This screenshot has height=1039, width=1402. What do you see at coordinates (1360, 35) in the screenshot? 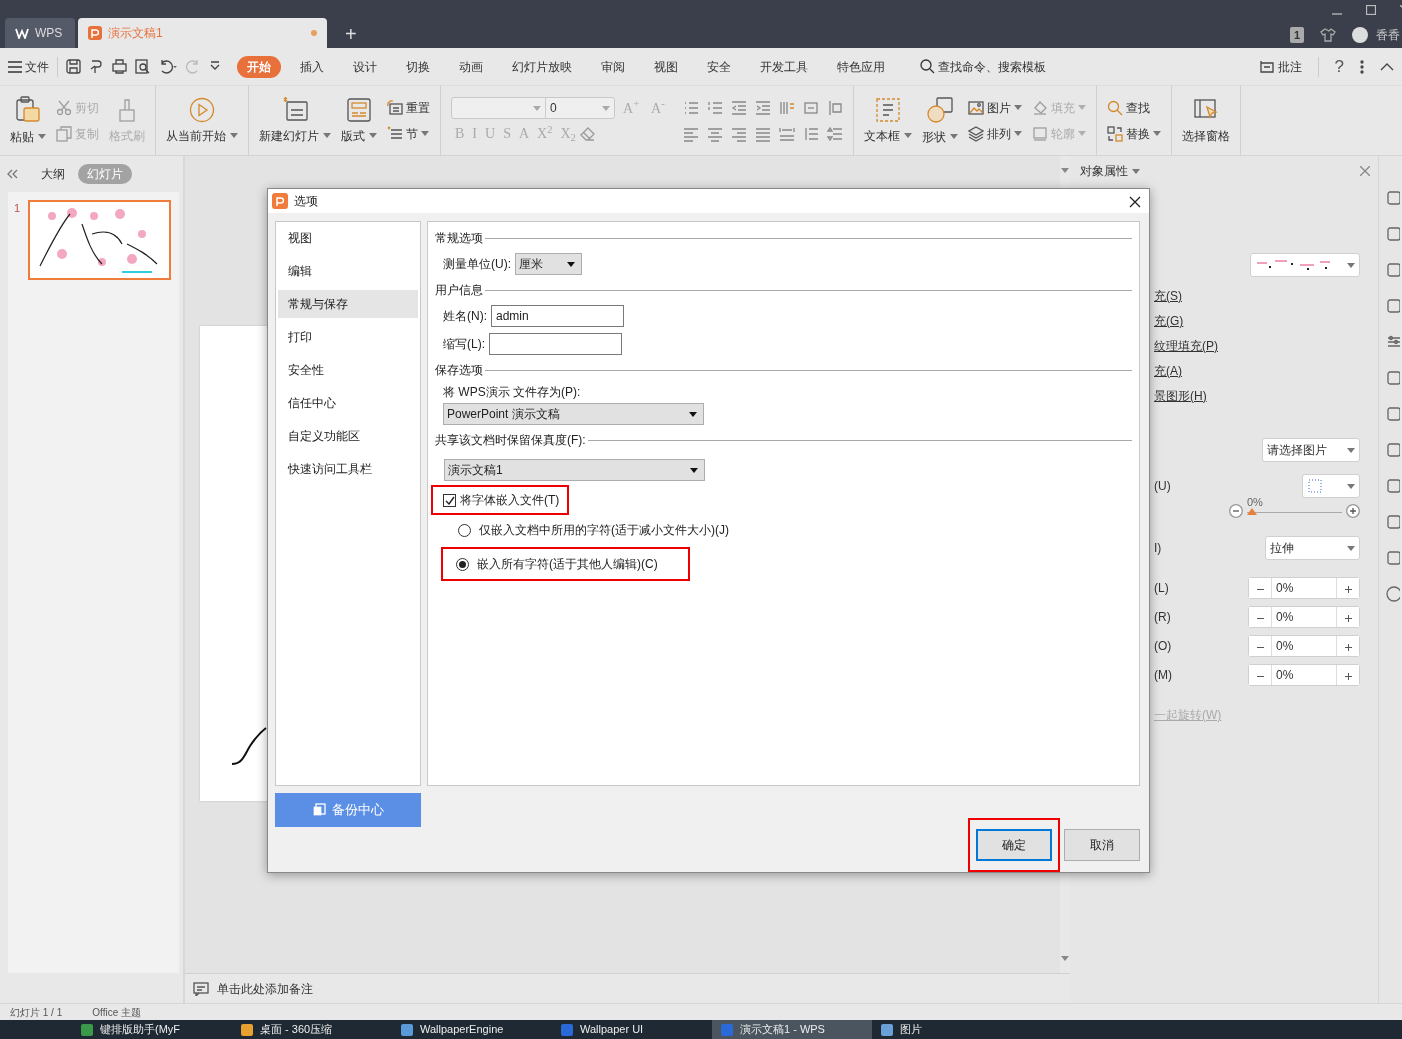
I see `avatar-icon` at bounding box center [1360, 35].